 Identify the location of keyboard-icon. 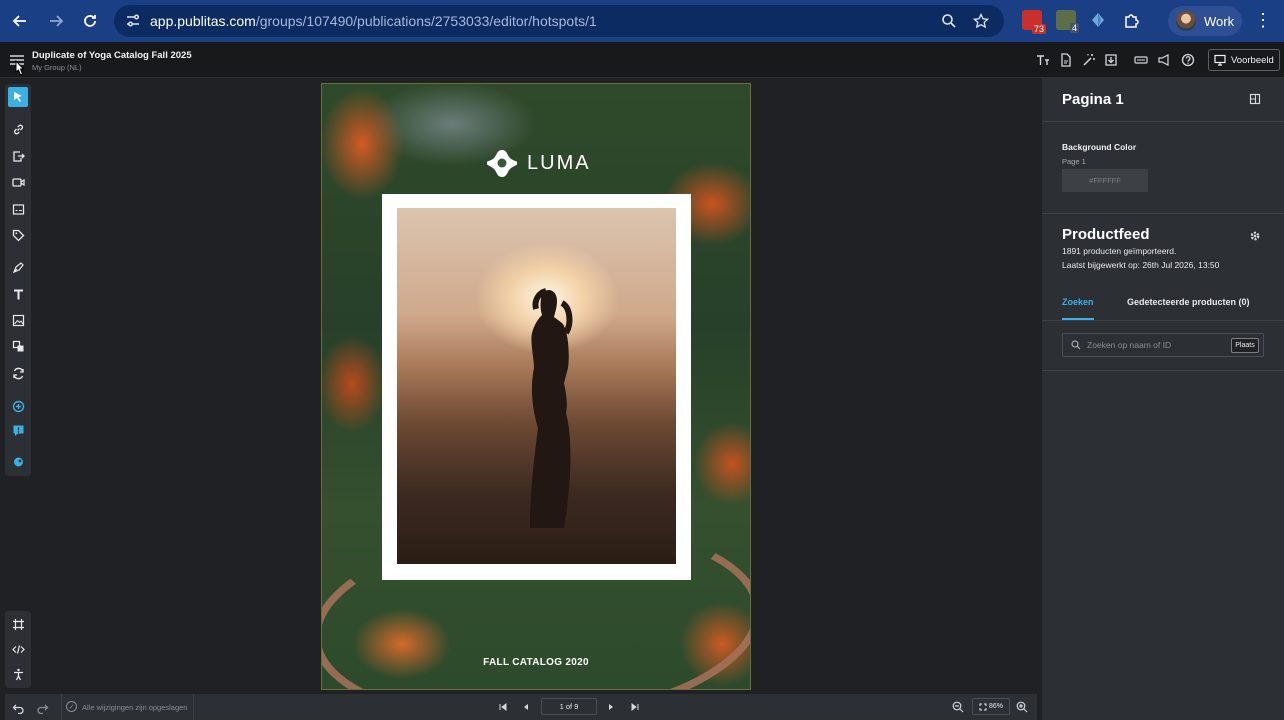
(1141, 60).